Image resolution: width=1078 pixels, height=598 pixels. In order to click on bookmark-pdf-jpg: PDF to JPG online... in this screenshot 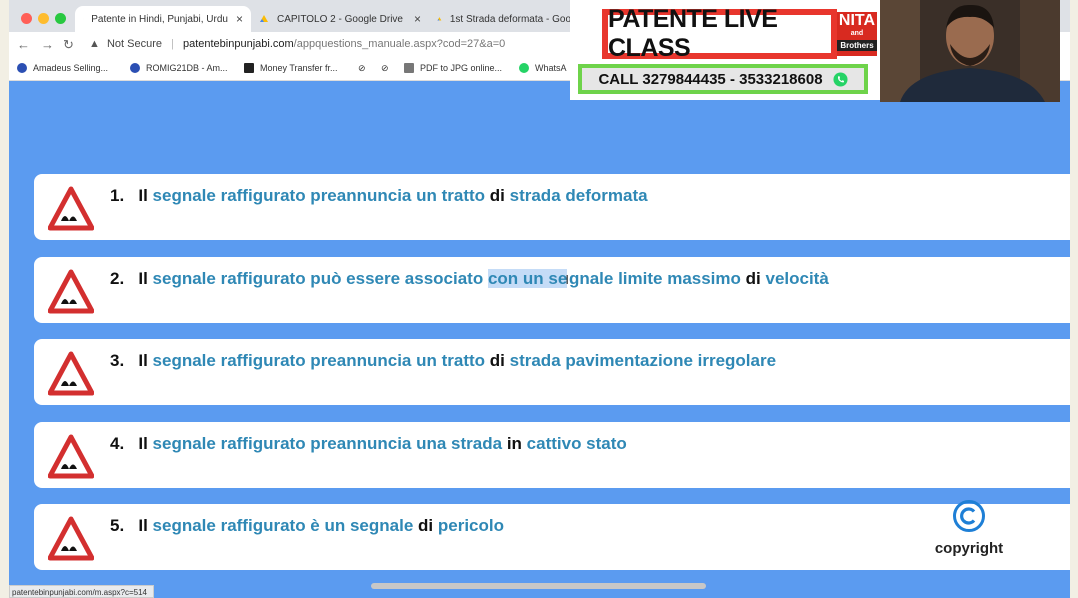, I will do `click(453, 68)`.